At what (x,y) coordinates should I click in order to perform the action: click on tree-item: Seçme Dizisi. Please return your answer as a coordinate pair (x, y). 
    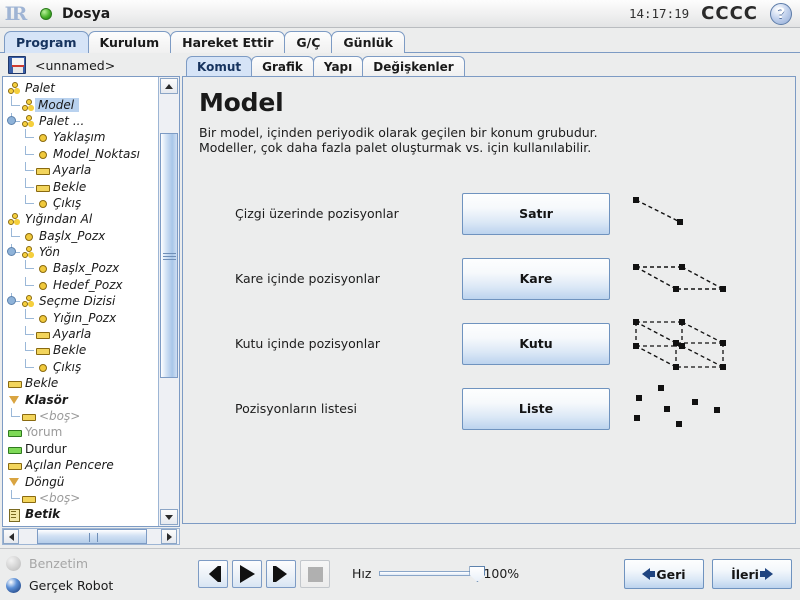
    Looking at the image, I should click on (81, 301).